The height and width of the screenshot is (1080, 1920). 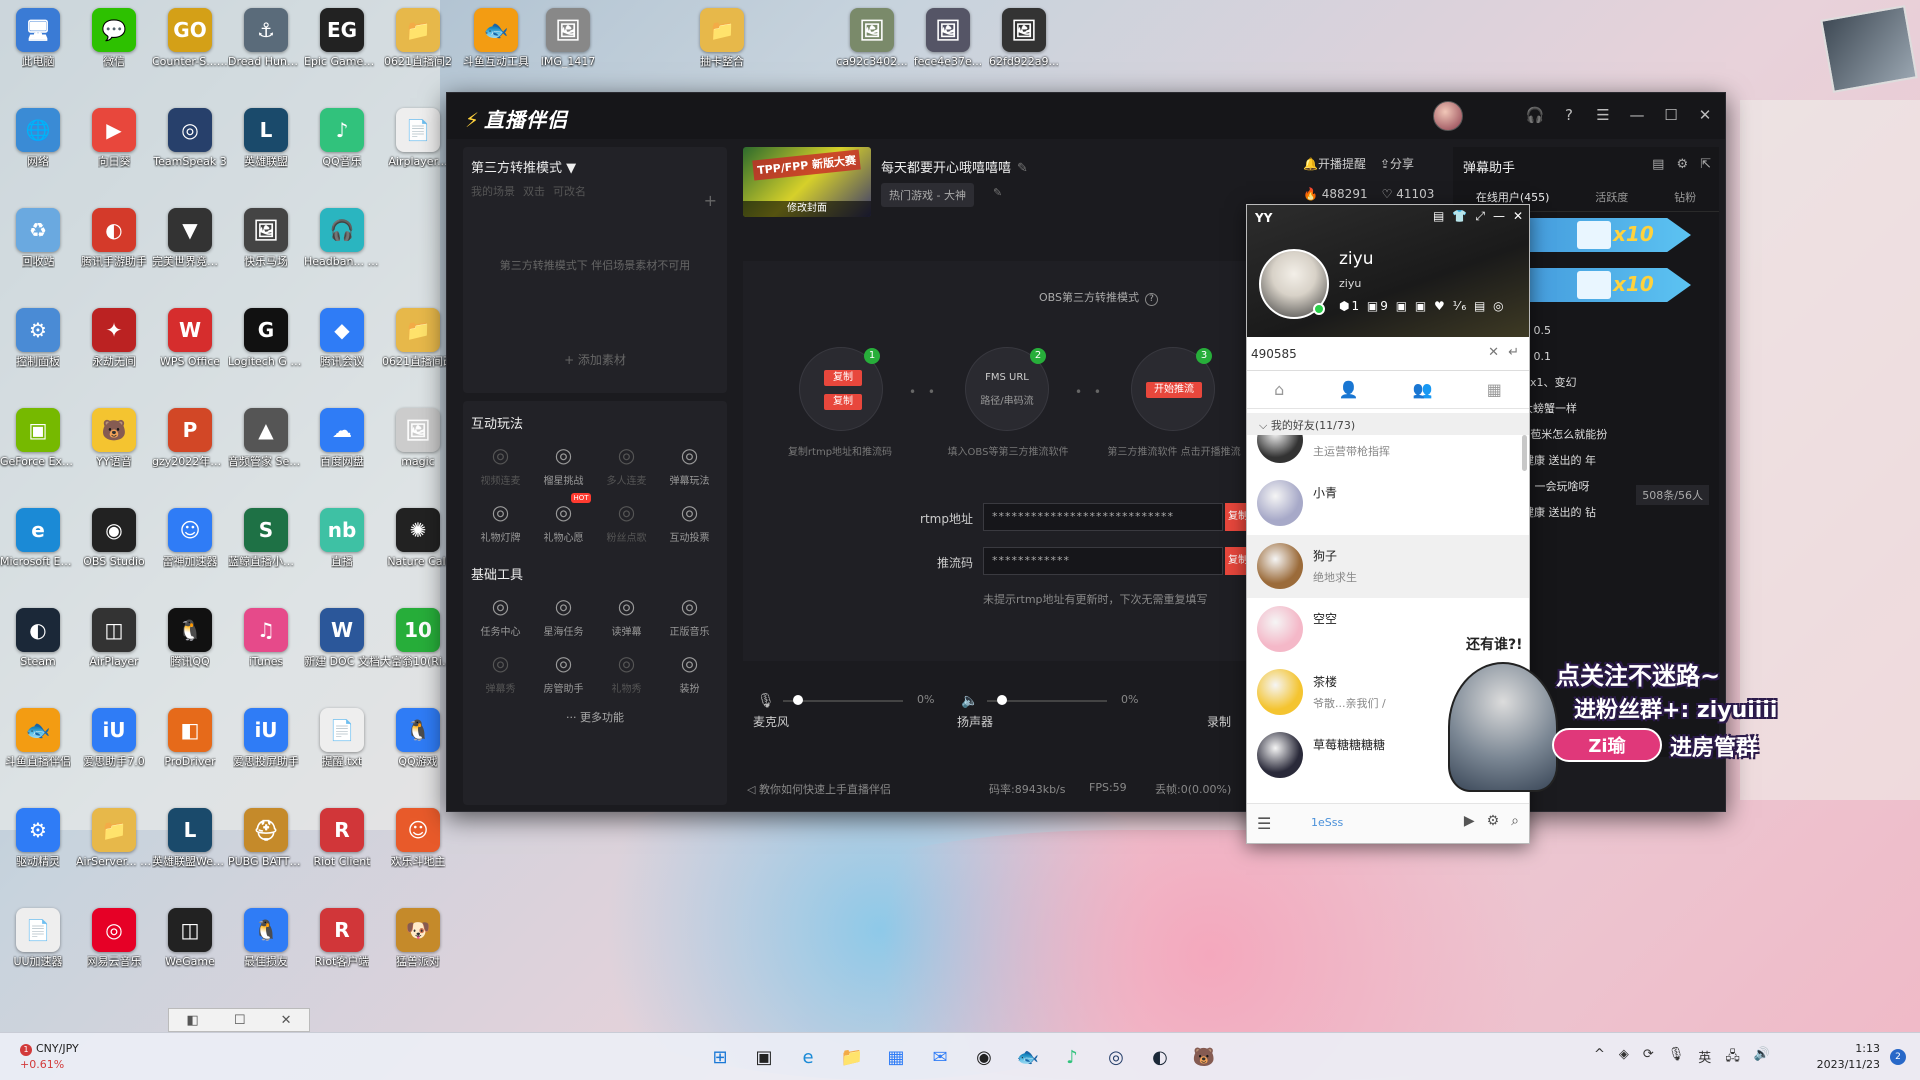 What do you see at coordinates (1685, 197) in the screenshot?
I see `tab-diamond-fans: 钻粉` at bounding box center [1685, 197].